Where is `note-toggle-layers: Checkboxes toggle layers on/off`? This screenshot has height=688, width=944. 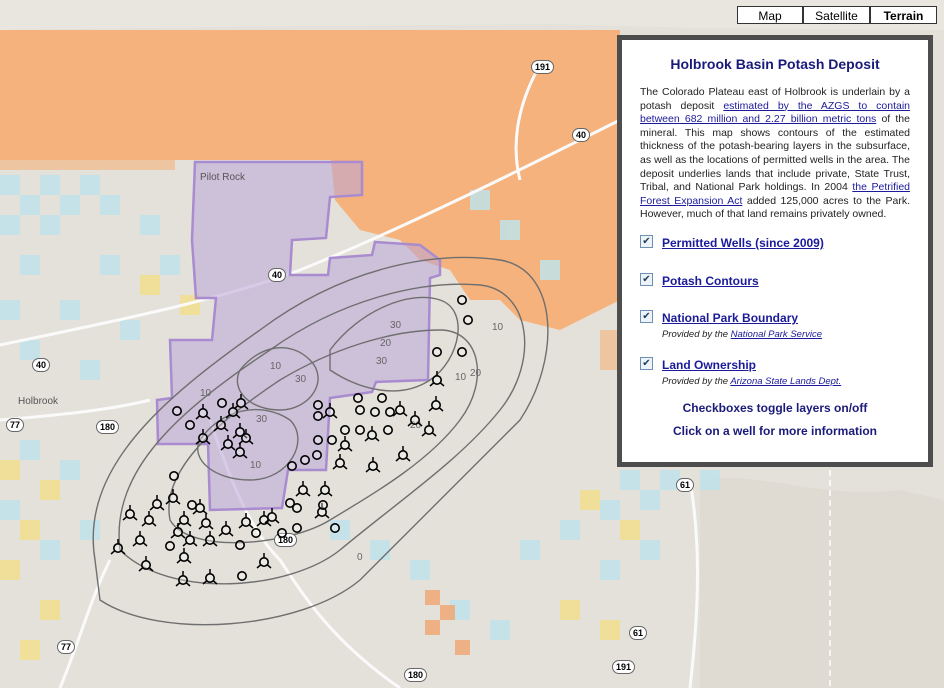
note-toggle-layers: Checkboxes toggle layers on/off is located at coordinates (775, 407).